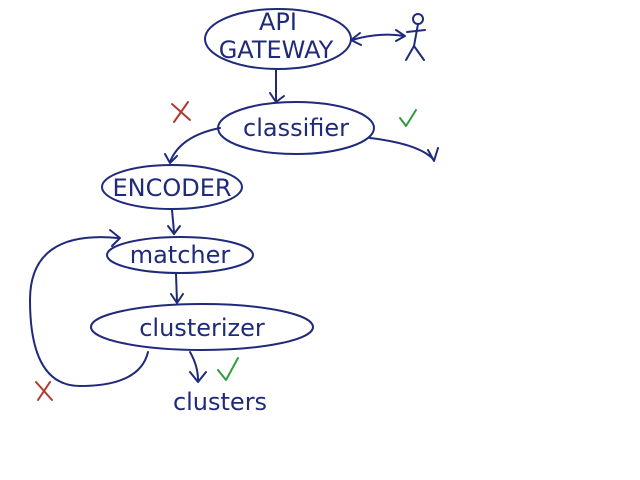 This screenshot has width=640, height=480. I want to click on edge-encoder-matcher, so click(174, 222).